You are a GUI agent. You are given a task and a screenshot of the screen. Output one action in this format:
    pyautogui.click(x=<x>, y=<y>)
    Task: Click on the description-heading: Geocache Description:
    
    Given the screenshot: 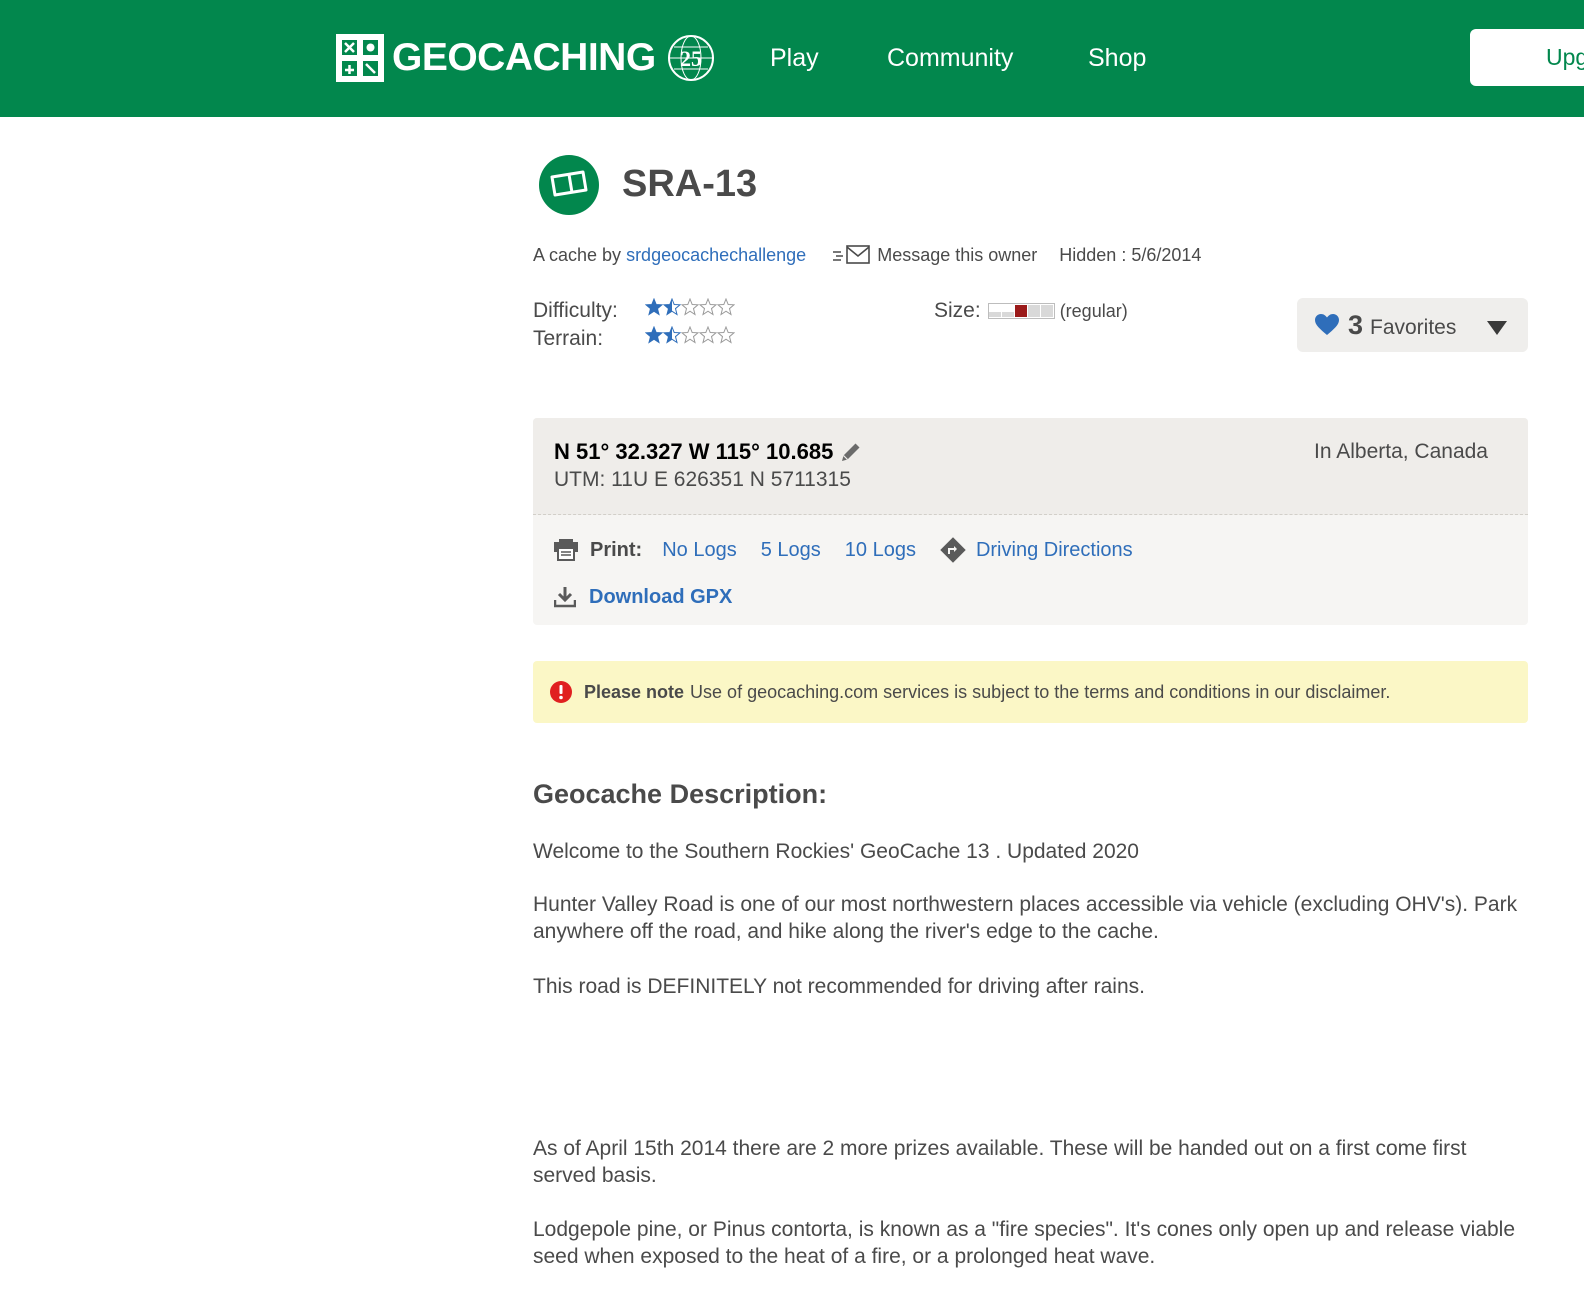 What is the action you would take?
    pyautogui.click(x=680, y=794)
    